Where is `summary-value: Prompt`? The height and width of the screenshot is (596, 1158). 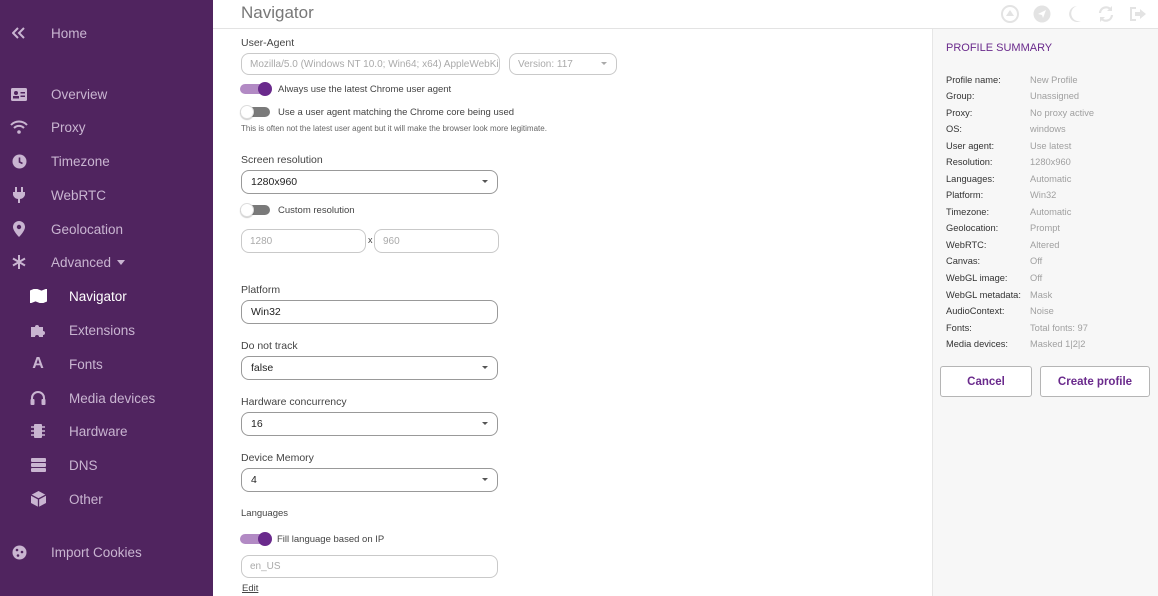
summary-value: Prompt is located at coordinates (1045, 228).